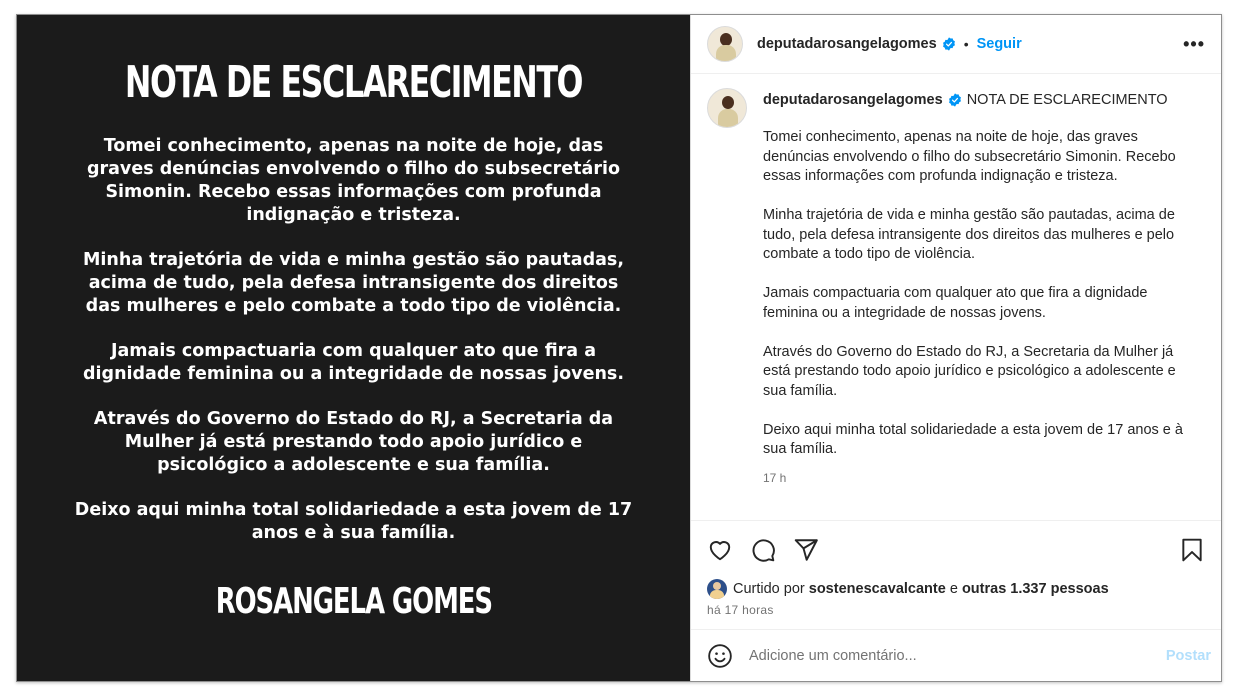 This screenshot has width=1236, height=696. What do you see at coordinates (720, 656) in the screenshot?
I see `emoji-icon` at bounding box center [720, 656].